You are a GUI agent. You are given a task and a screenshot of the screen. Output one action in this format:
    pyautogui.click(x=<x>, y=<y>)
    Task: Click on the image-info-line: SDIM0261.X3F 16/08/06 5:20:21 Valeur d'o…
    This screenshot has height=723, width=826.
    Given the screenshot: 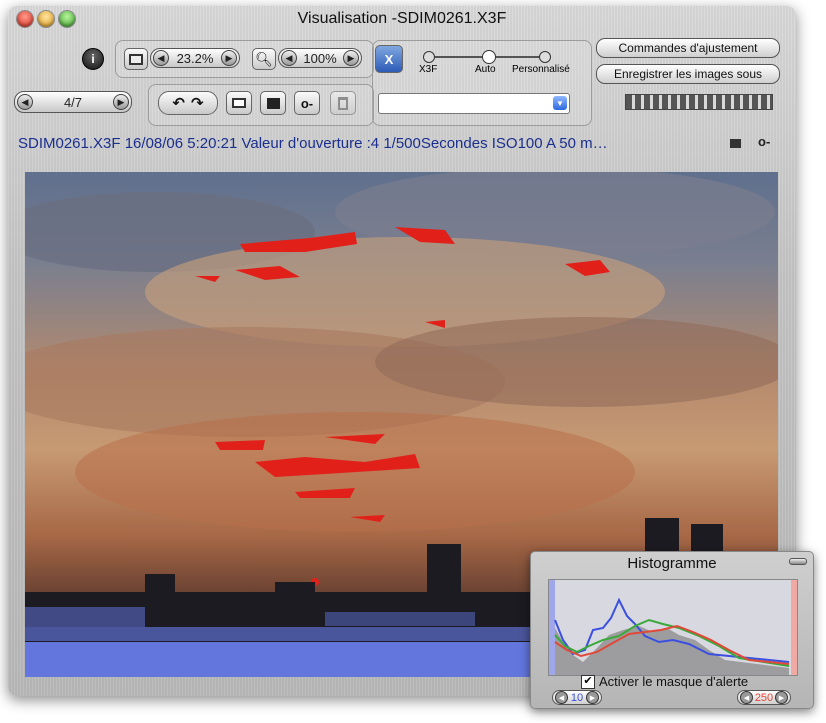 What is the action you would take?
    pyautogui.click(x=313, y=143)
    